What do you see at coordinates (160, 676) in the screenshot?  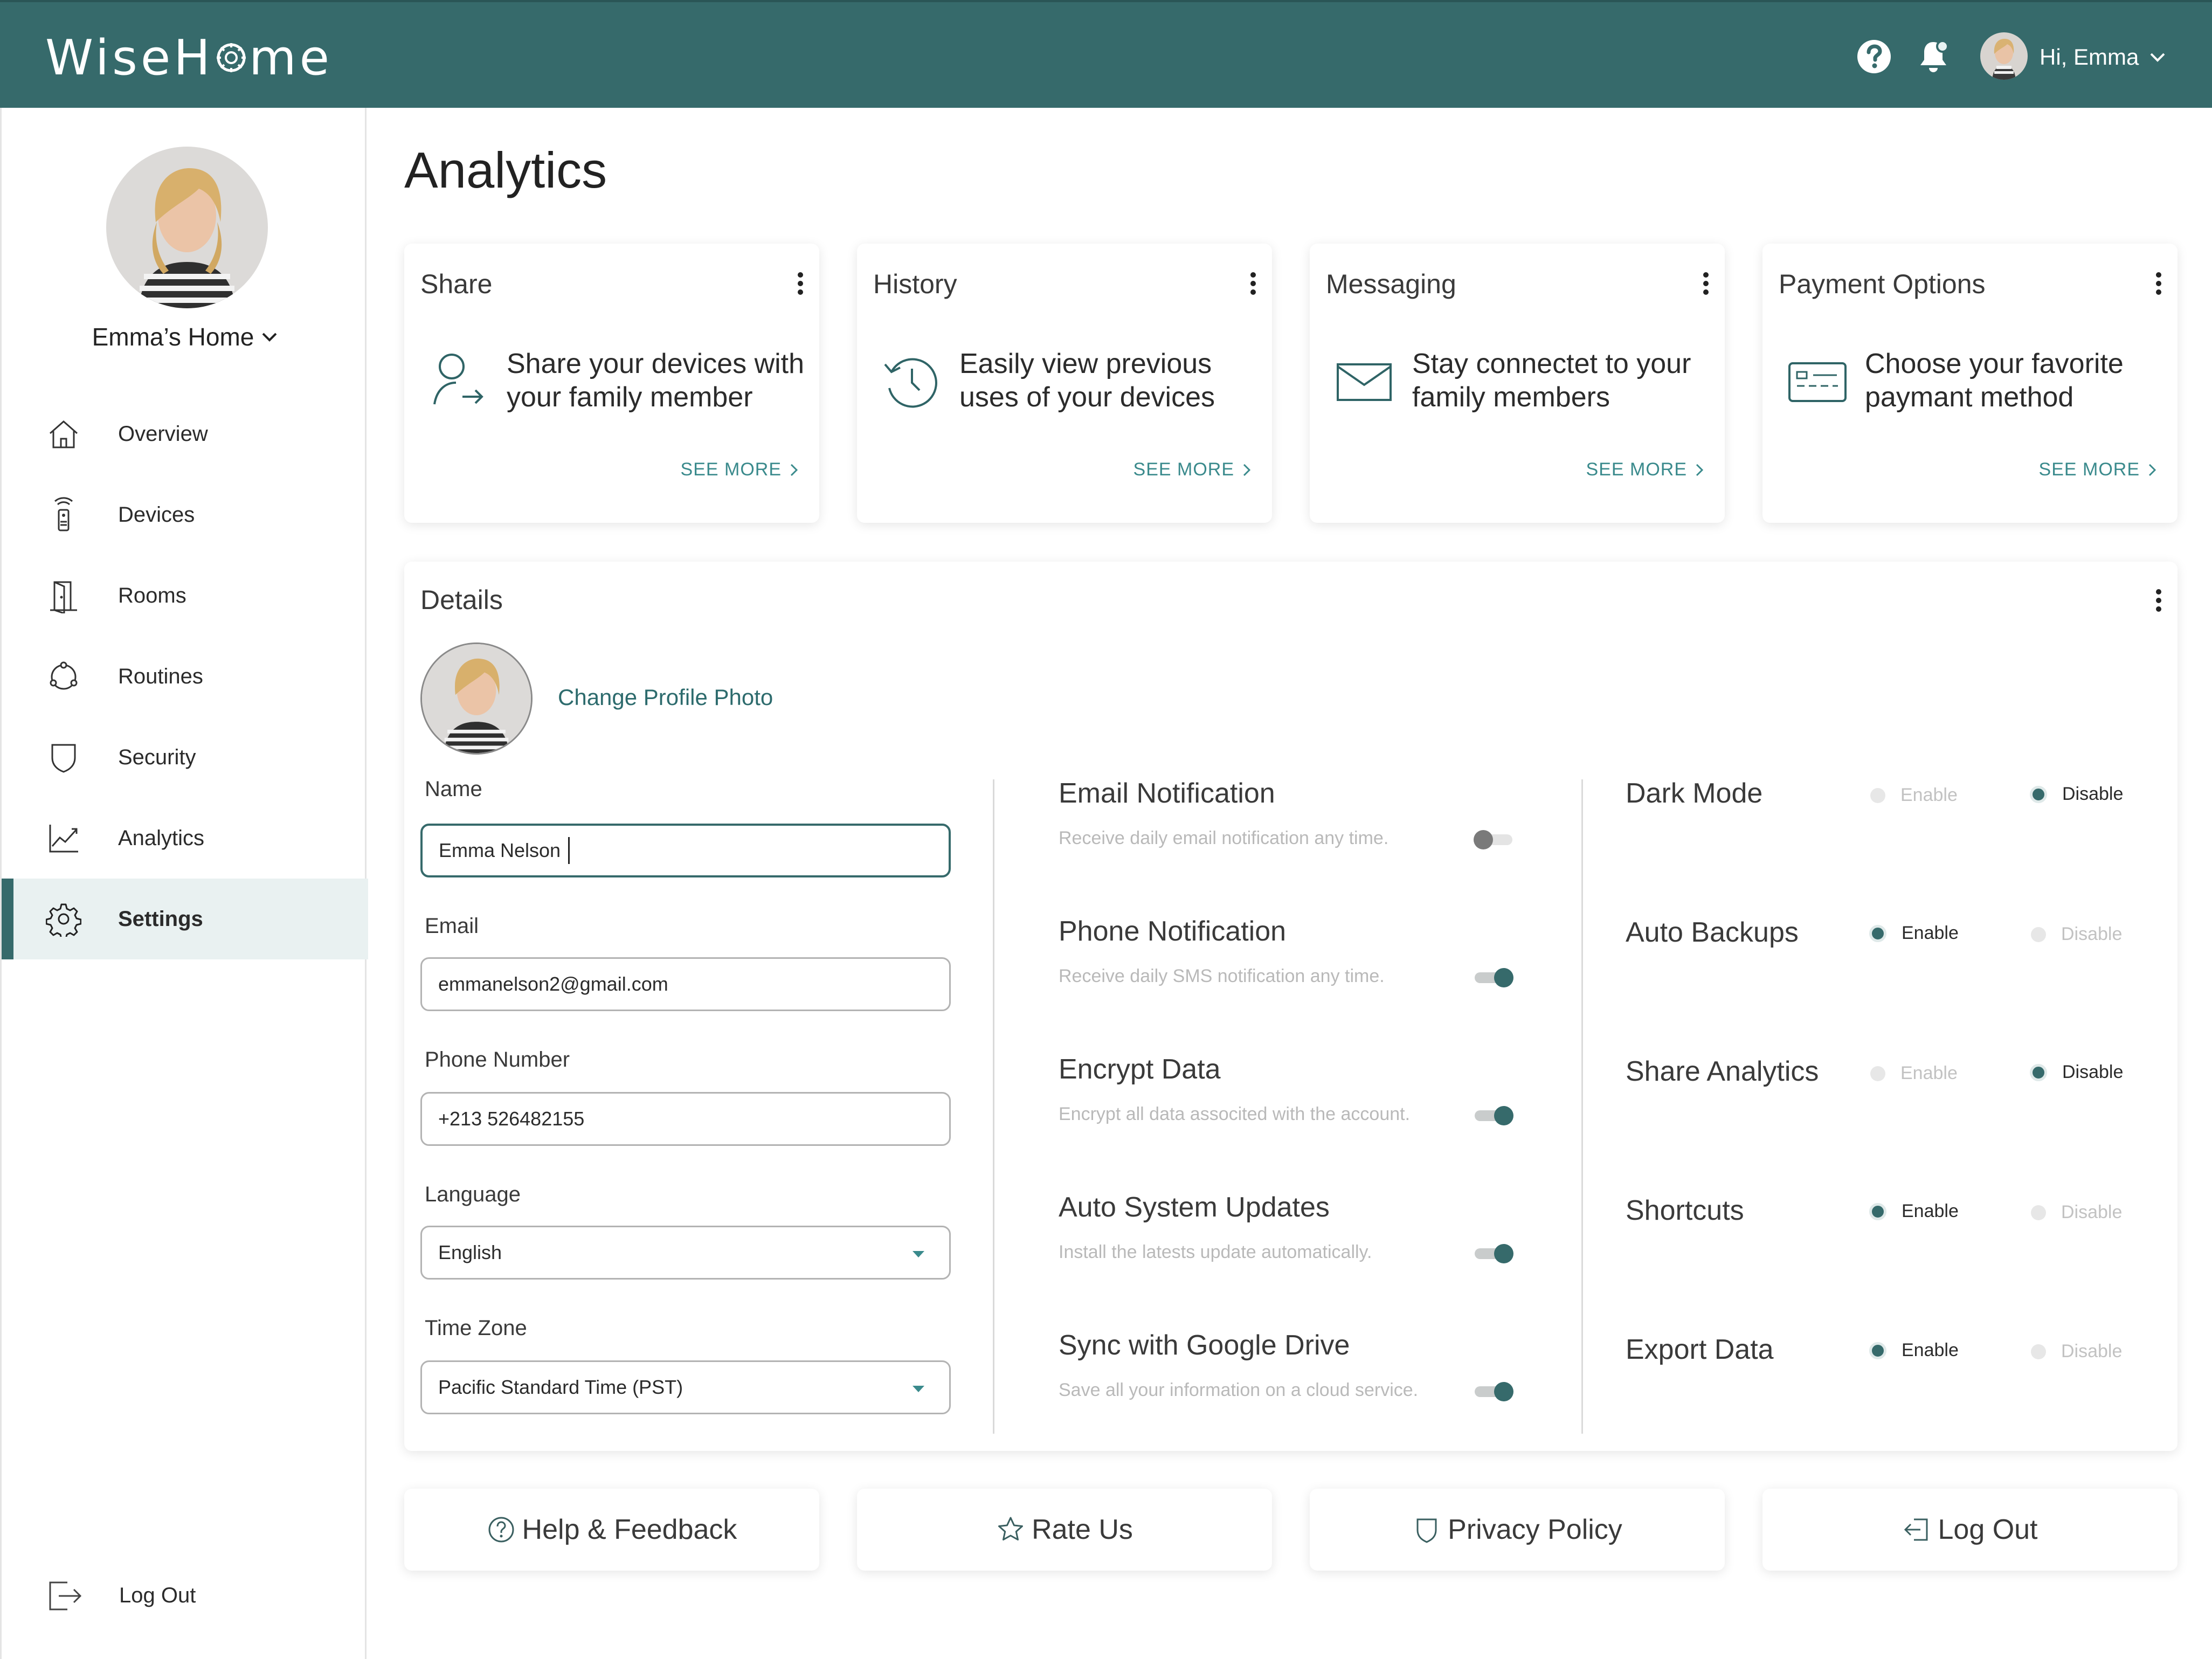 I see `sidebar-item-label: Routines` at bounding box center [160, 676].